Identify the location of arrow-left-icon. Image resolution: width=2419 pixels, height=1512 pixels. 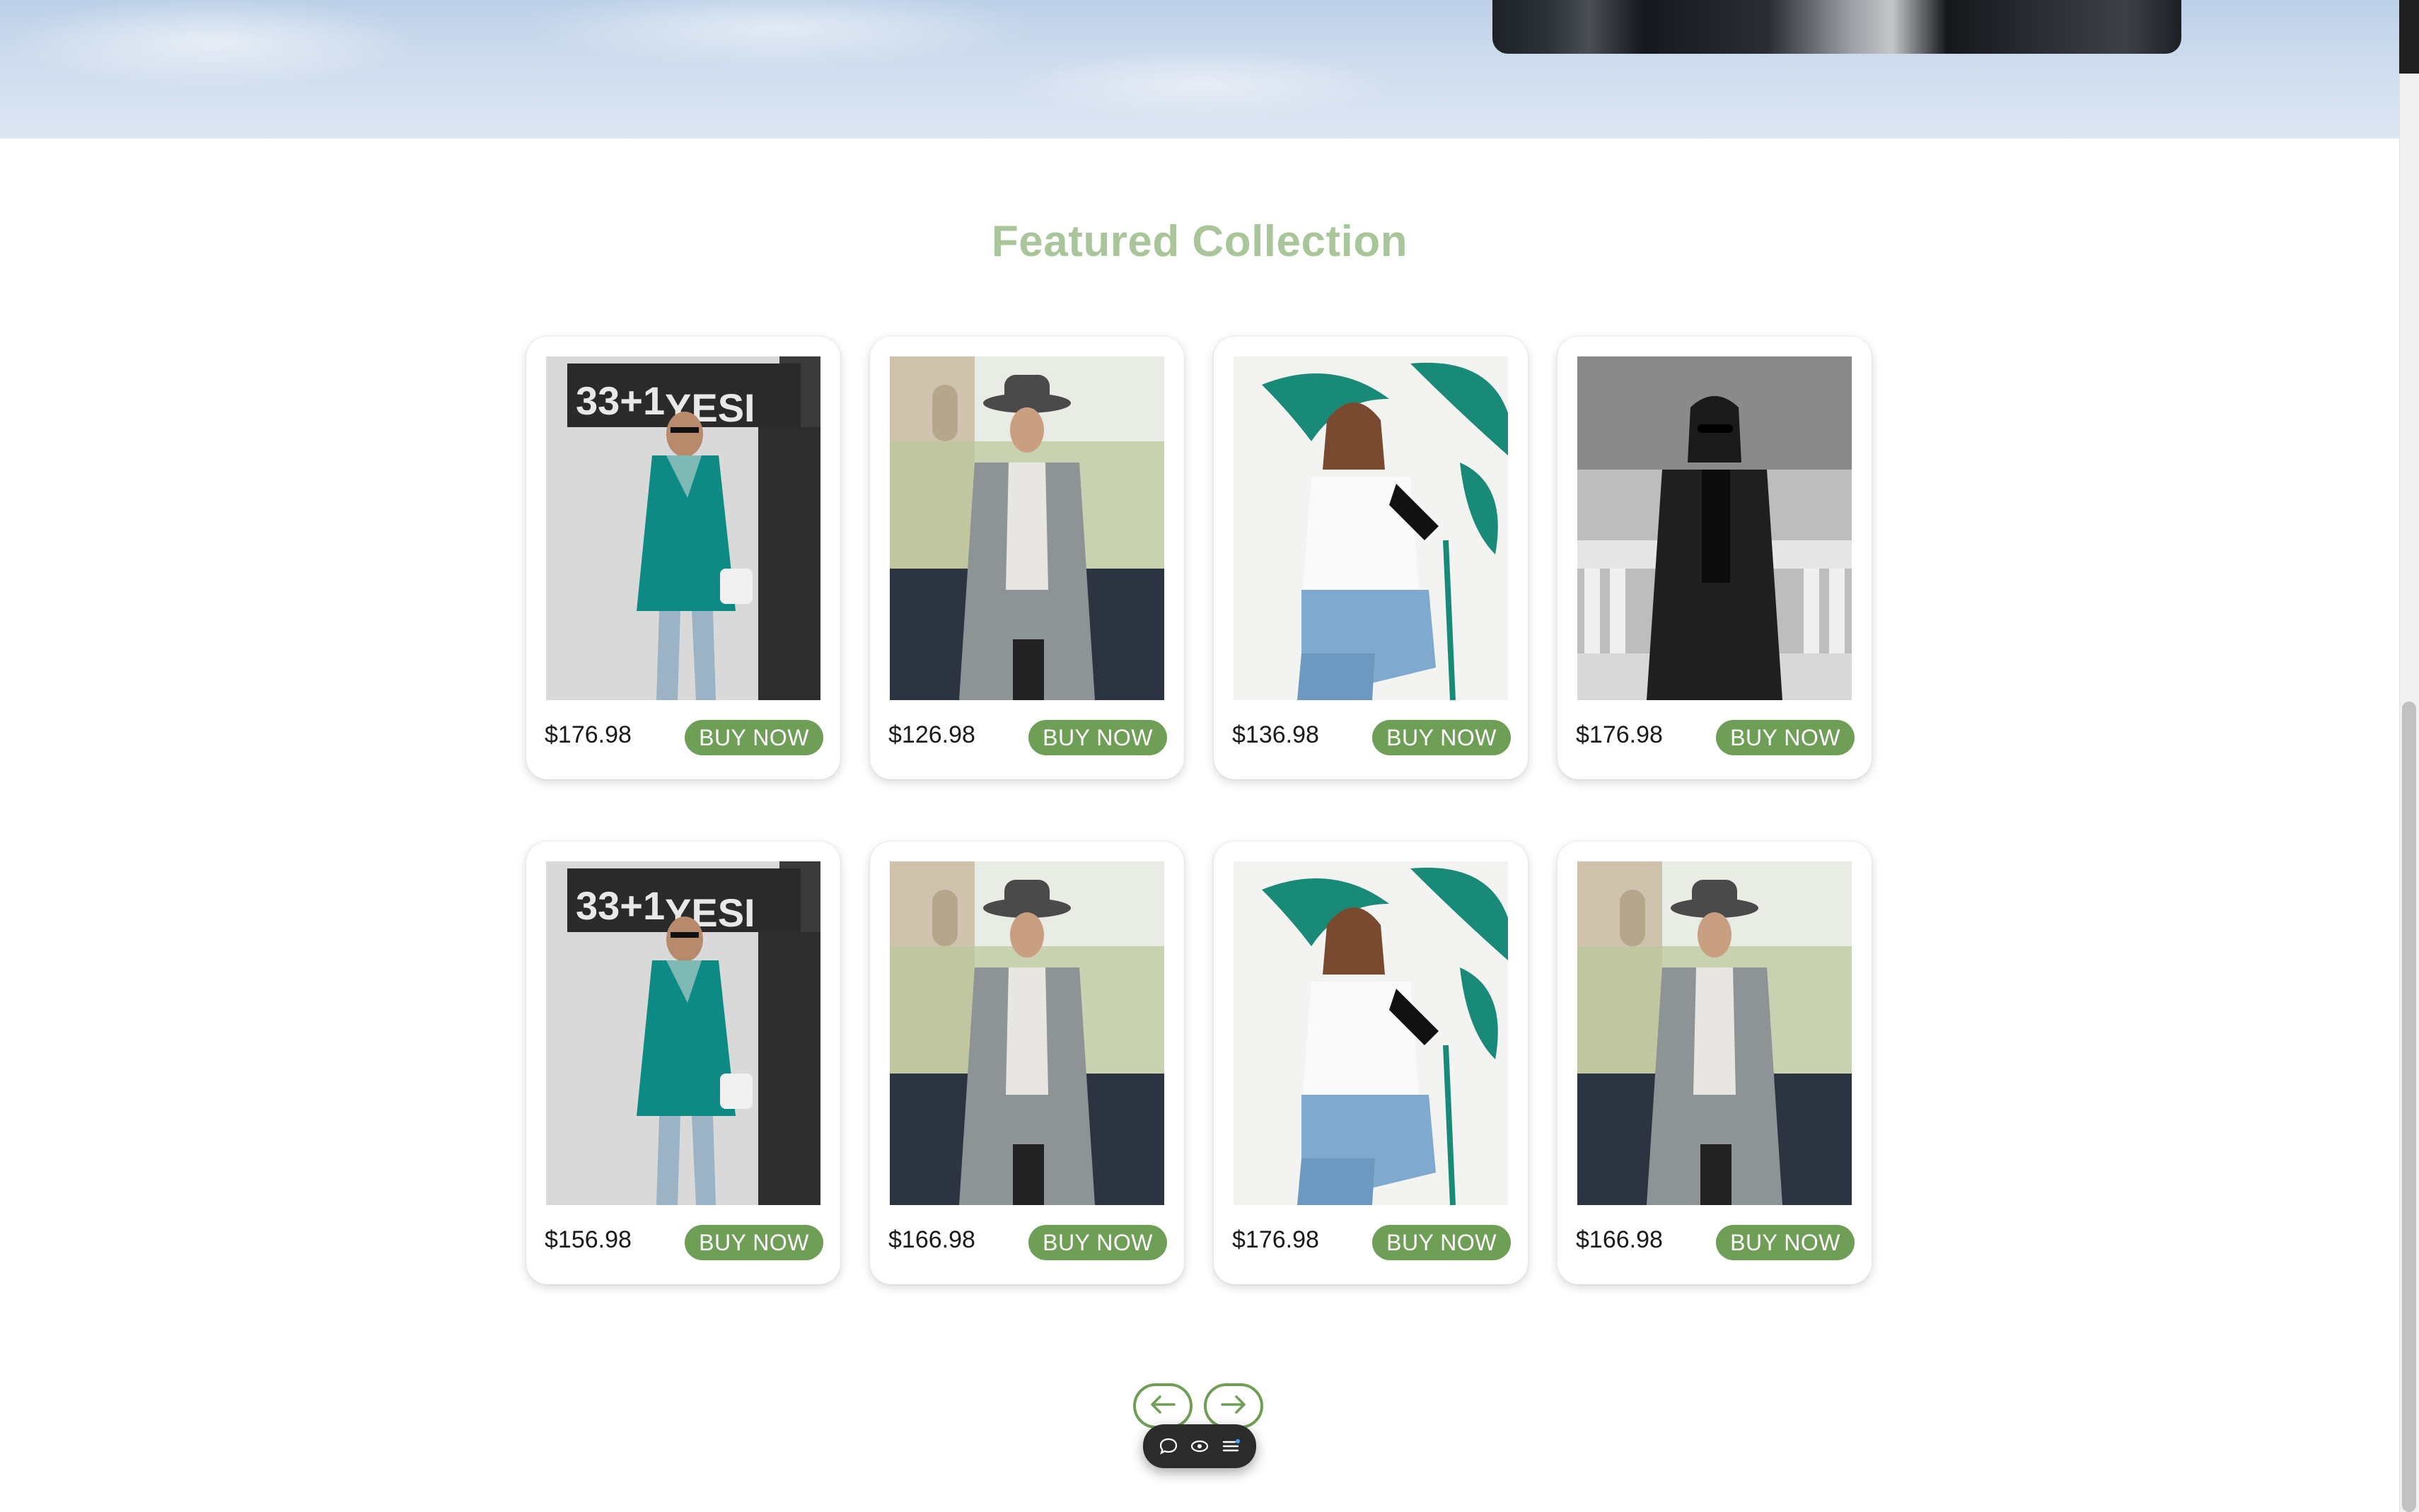
(1163, 1406).